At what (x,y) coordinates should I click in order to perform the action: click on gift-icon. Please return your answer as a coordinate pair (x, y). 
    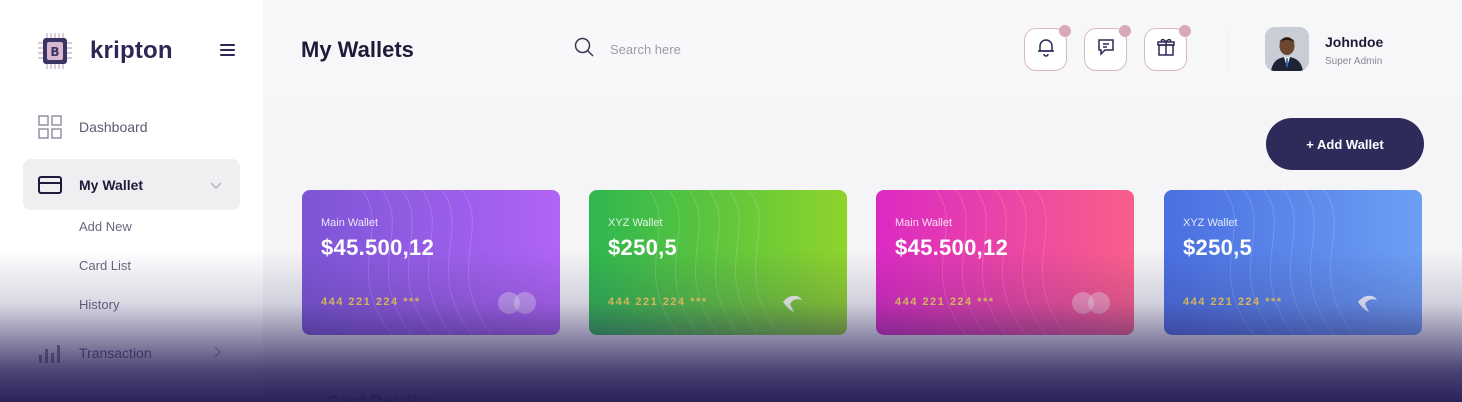
    Looking at the image, I should click on (1166, 49).